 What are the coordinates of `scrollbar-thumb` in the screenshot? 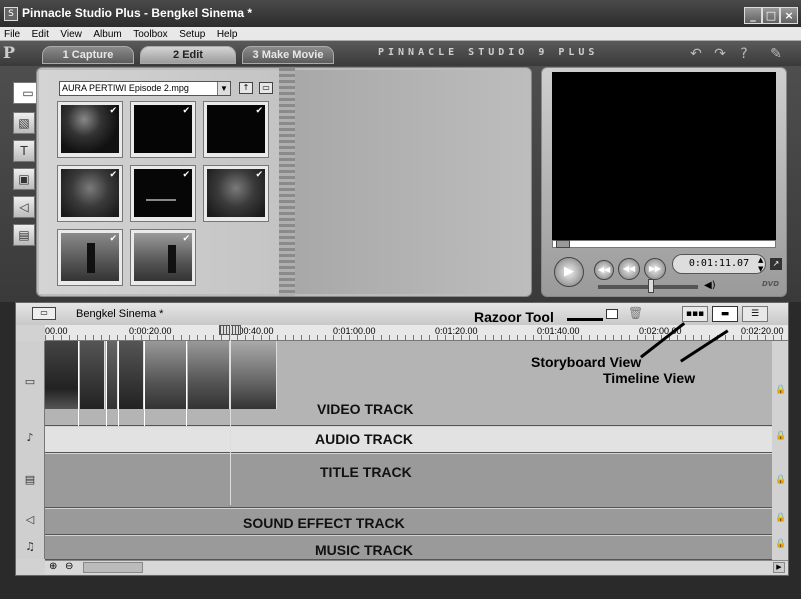 It's located at (113, 567).